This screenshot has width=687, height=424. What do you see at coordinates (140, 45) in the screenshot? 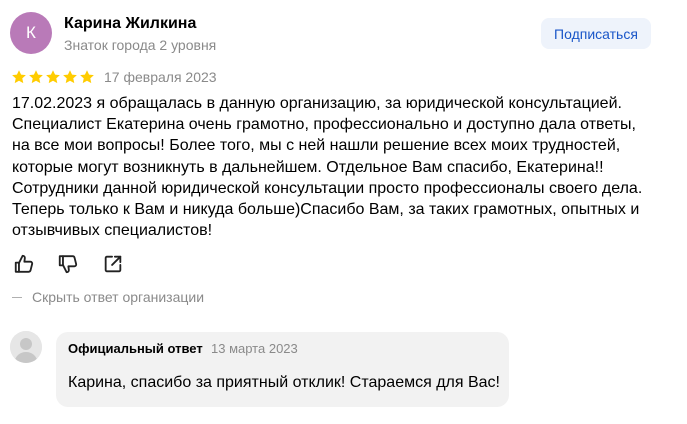
I see `author-level: Знаток города 2 уровня` at bounding box center [140, 45].